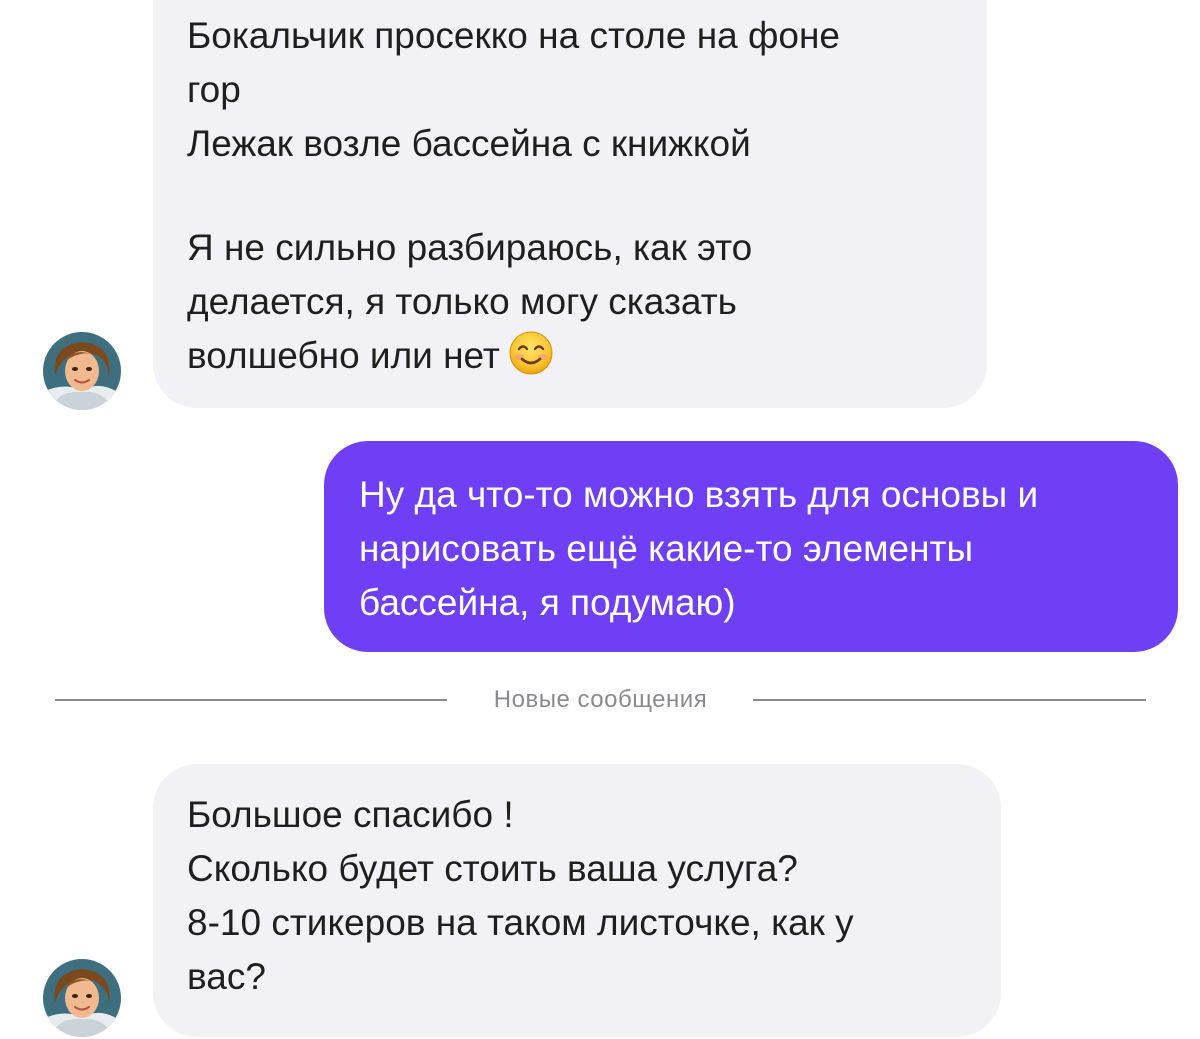 The width and height of the screenshot is (1200, 1039). Describe the element at coordinates (666, 548) in the screenshot. I see `message-text-line: нарисовать ещё какие-то элементы` at that location.